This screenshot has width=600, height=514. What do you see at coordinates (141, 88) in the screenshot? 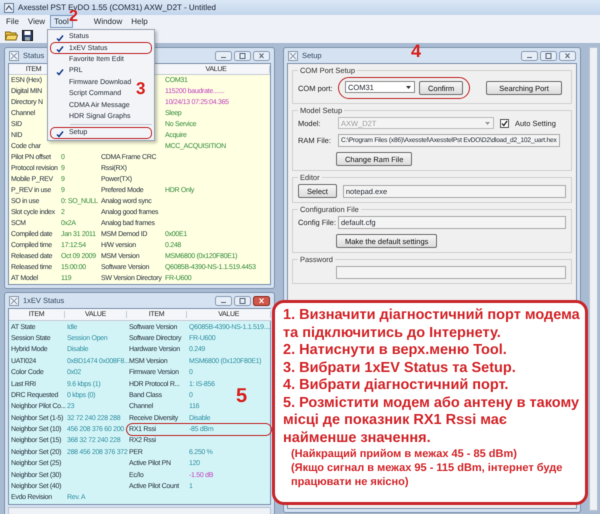
I see `step-number: 3` at bounding box center [141, 88].